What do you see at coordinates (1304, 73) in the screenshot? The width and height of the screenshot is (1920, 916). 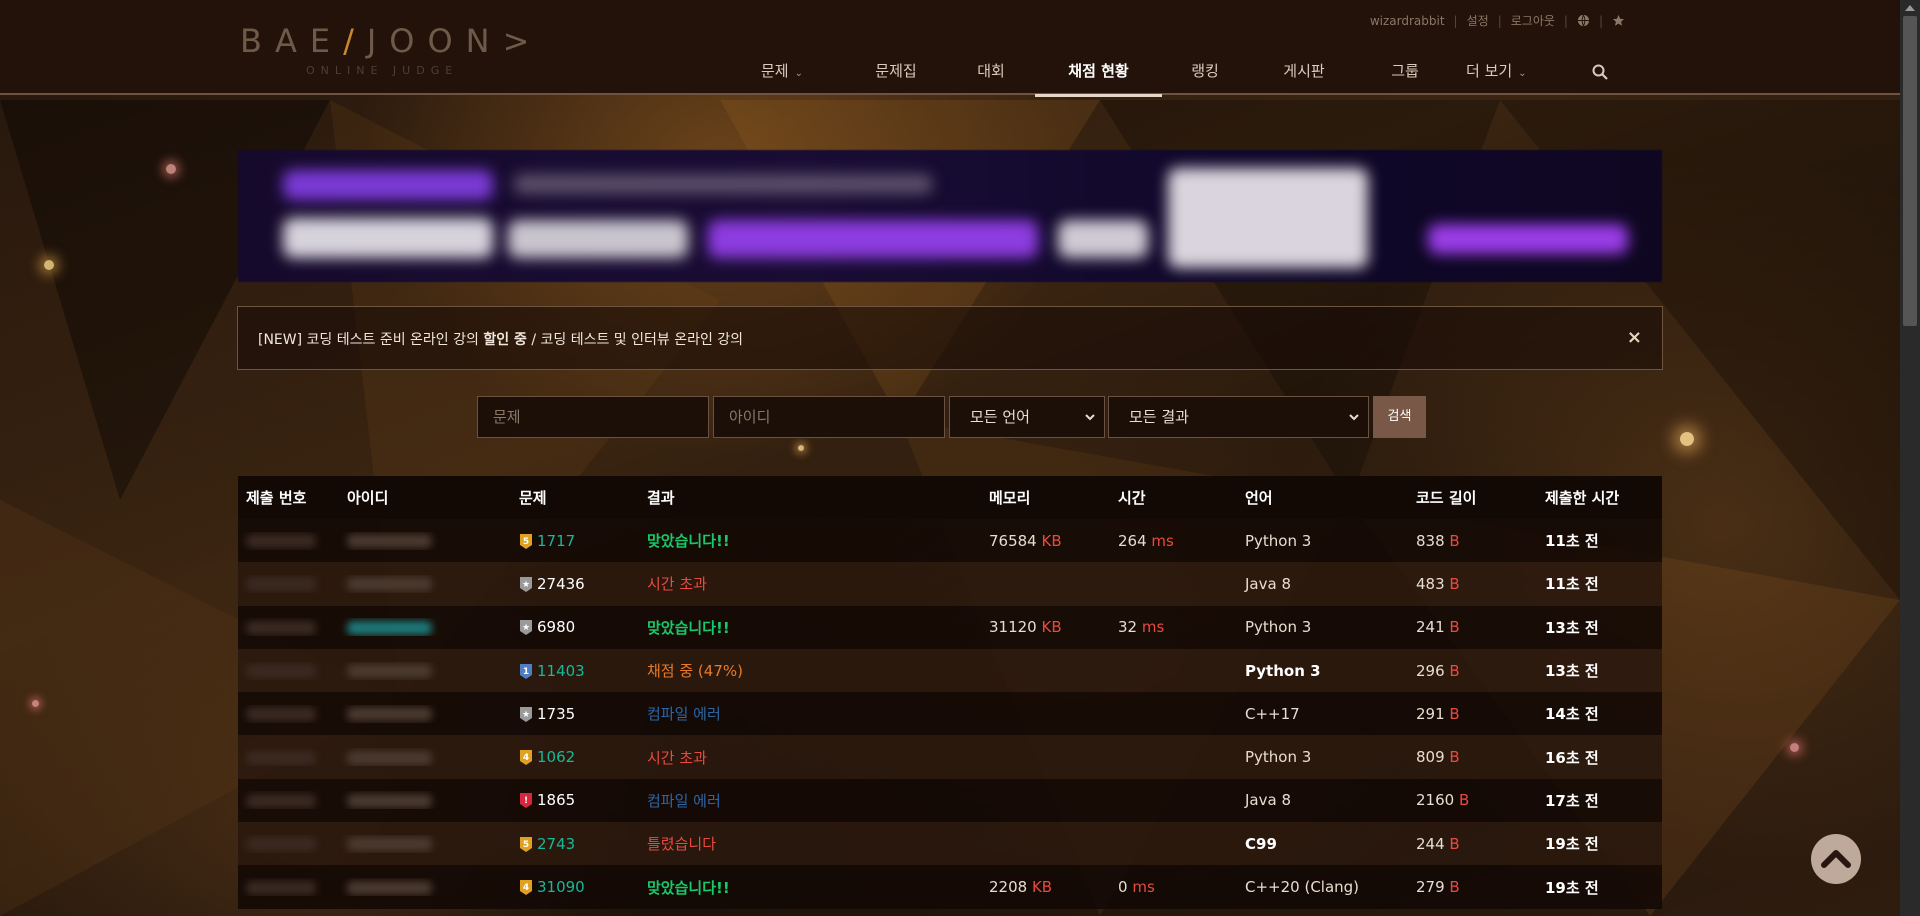 I see `nav-board: 게시판` at bounding box center [1304, 73].